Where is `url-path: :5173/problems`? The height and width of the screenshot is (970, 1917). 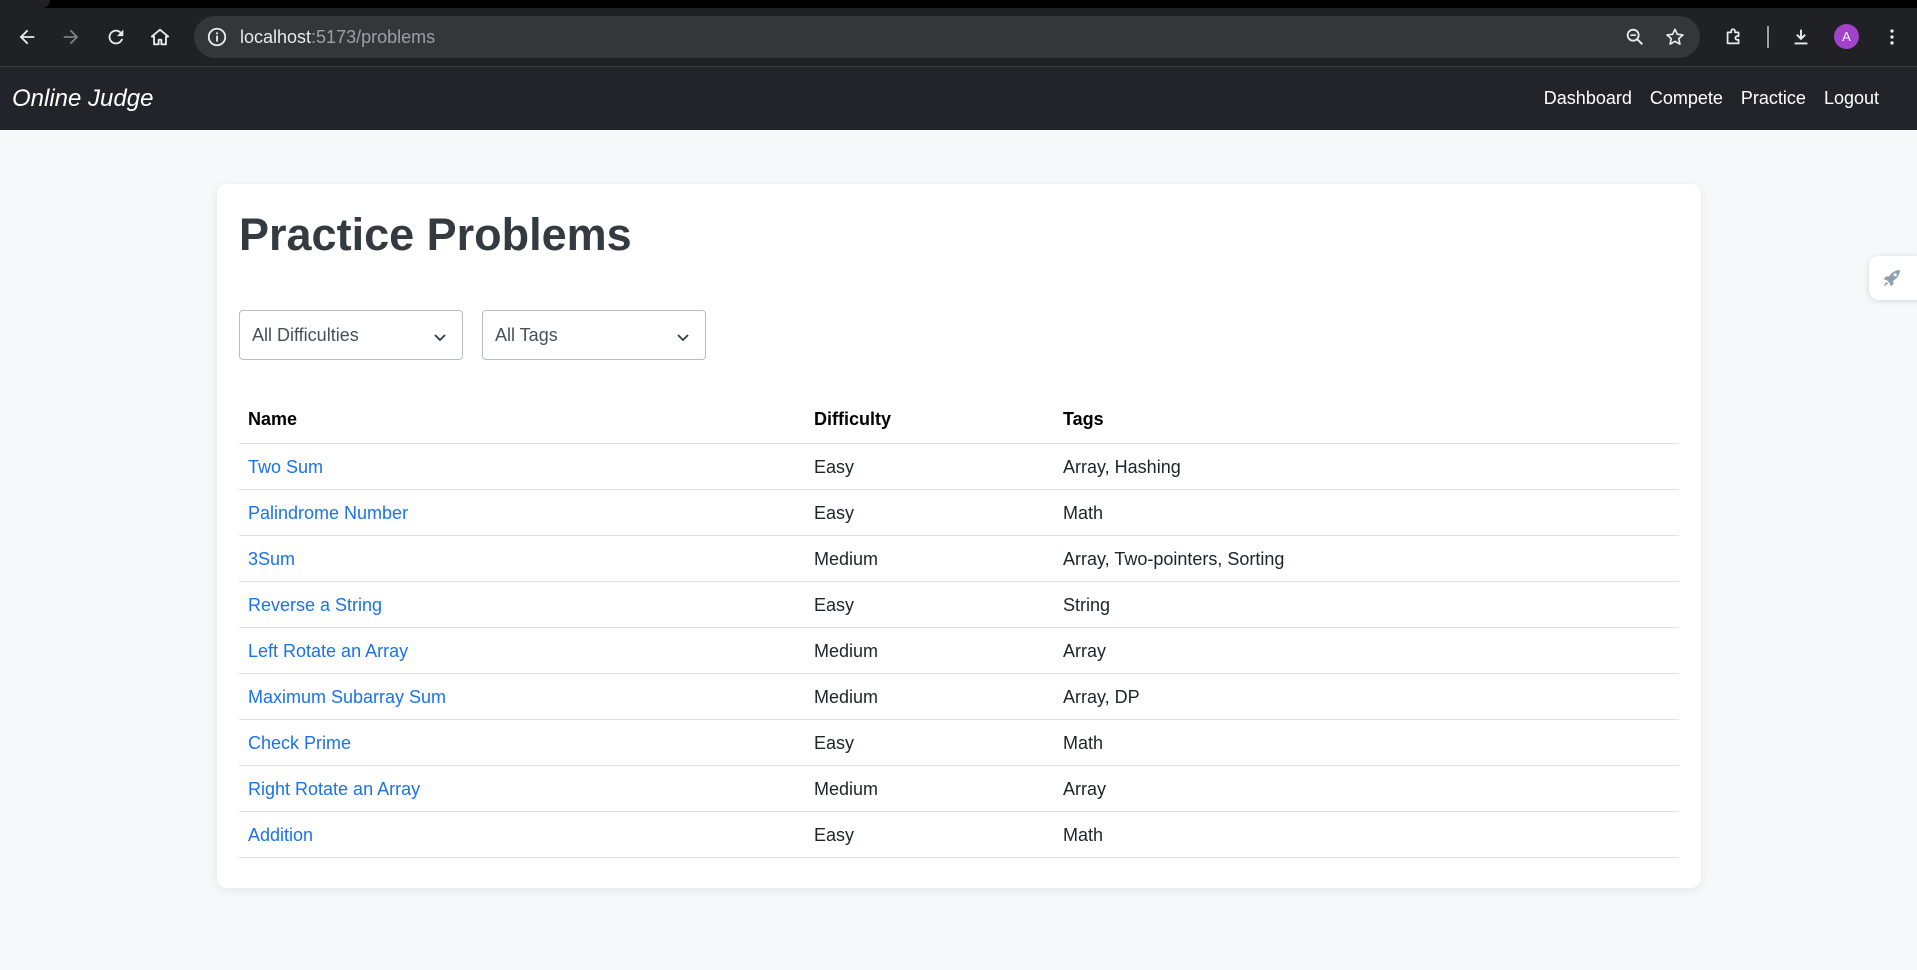 url-path: :5173/problems is located at coordinates (373, 37).